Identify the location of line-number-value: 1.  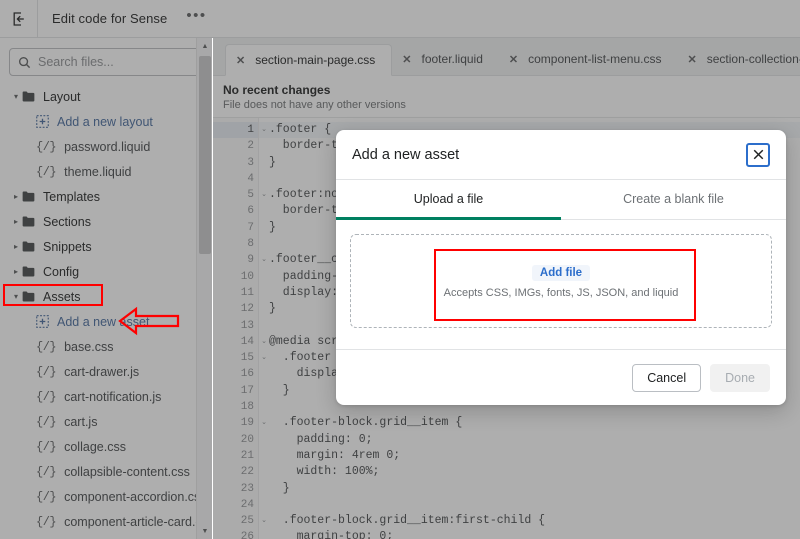
(250, 130).